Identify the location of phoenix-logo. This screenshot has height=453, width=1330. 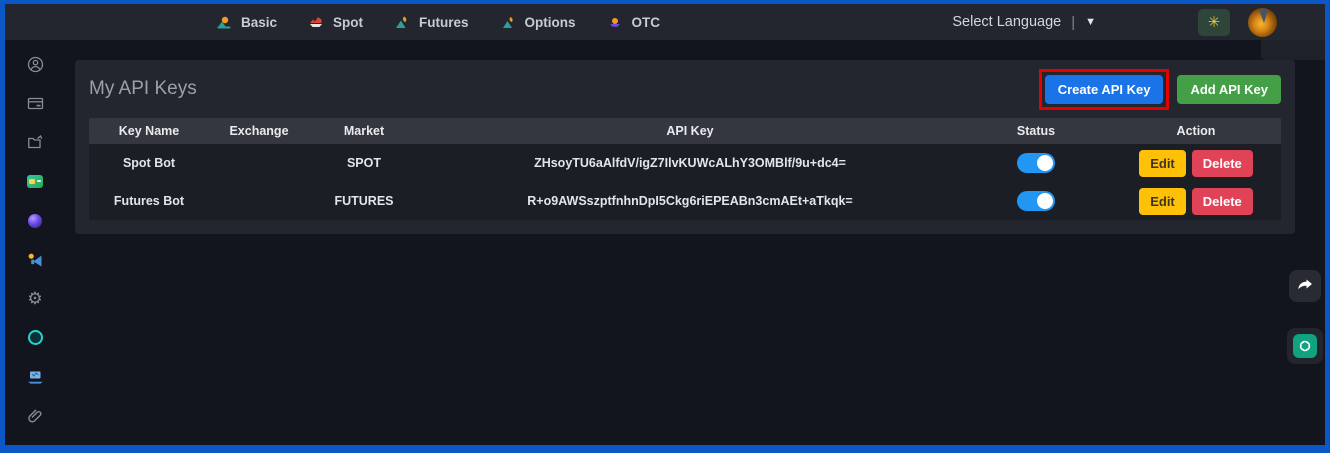
(1262, 22).